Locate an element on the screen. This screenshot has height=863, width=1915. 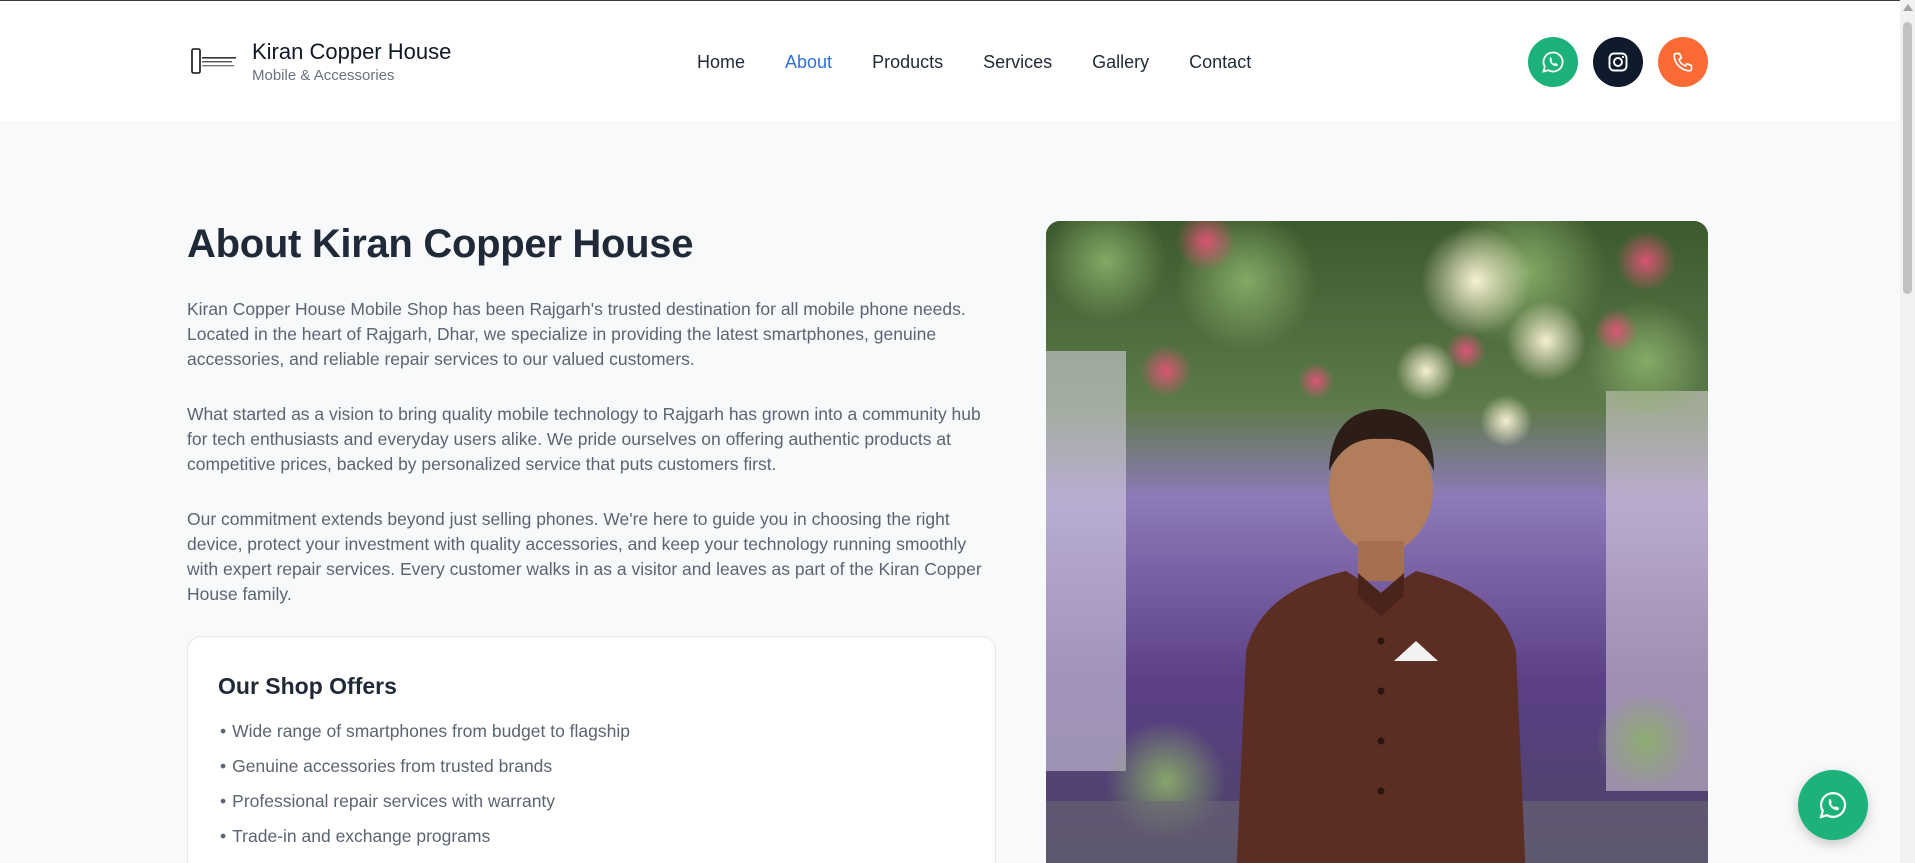
whatsapp-button is located at coordinates (1553, 62).